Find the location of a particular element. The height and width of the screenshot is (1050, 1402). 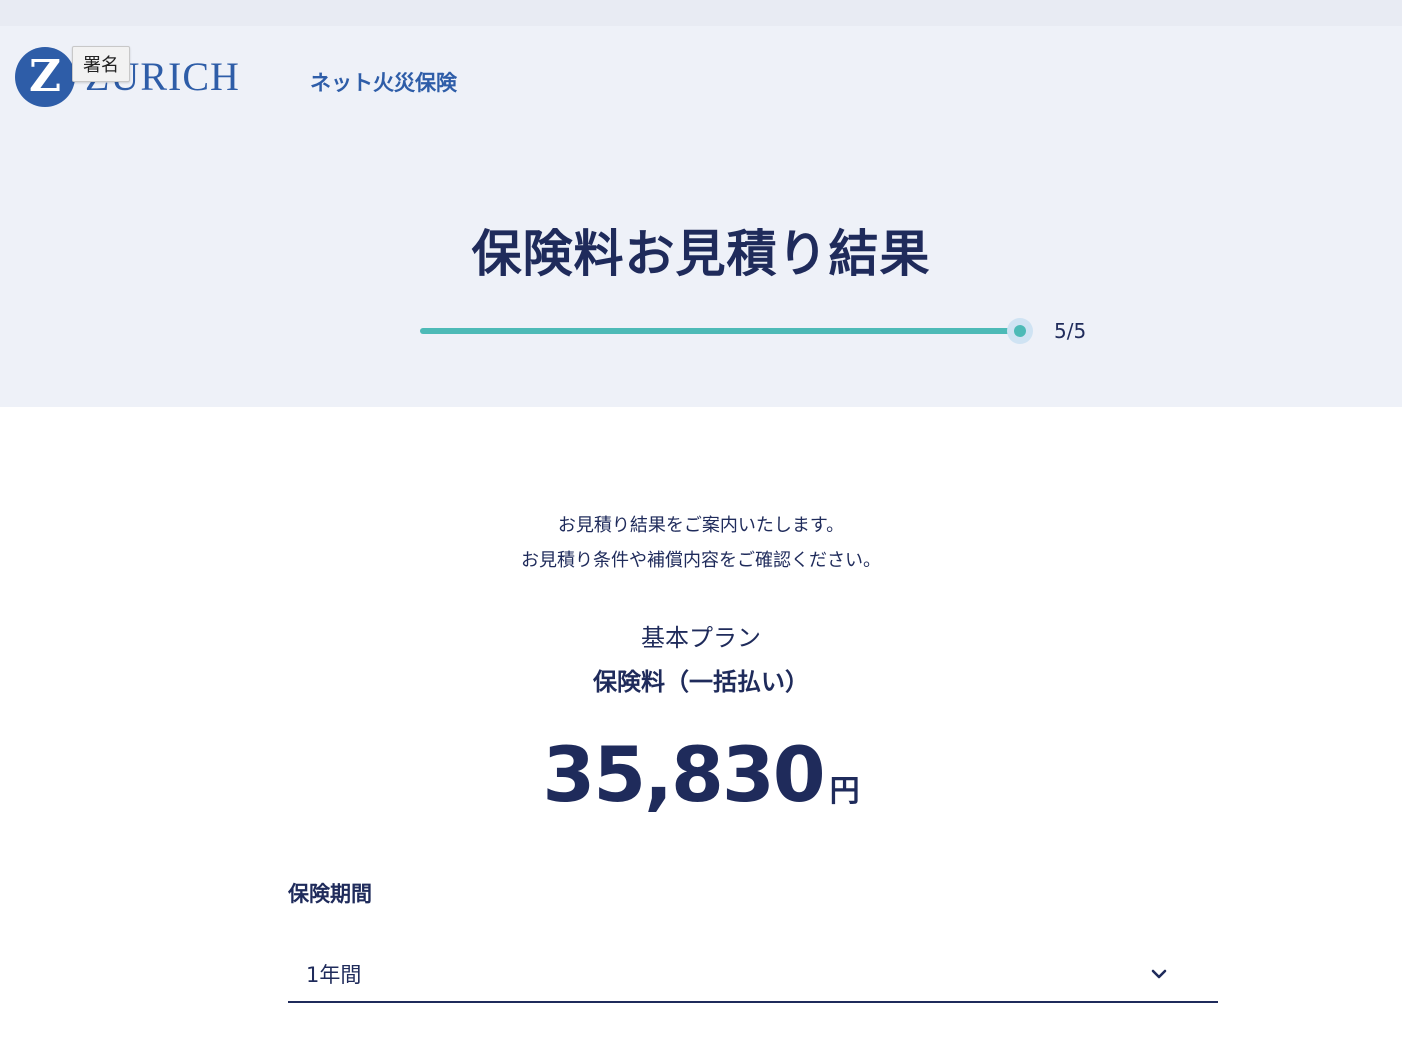

progress-step-label: 5/5 is located at coordinates (1070, 331).